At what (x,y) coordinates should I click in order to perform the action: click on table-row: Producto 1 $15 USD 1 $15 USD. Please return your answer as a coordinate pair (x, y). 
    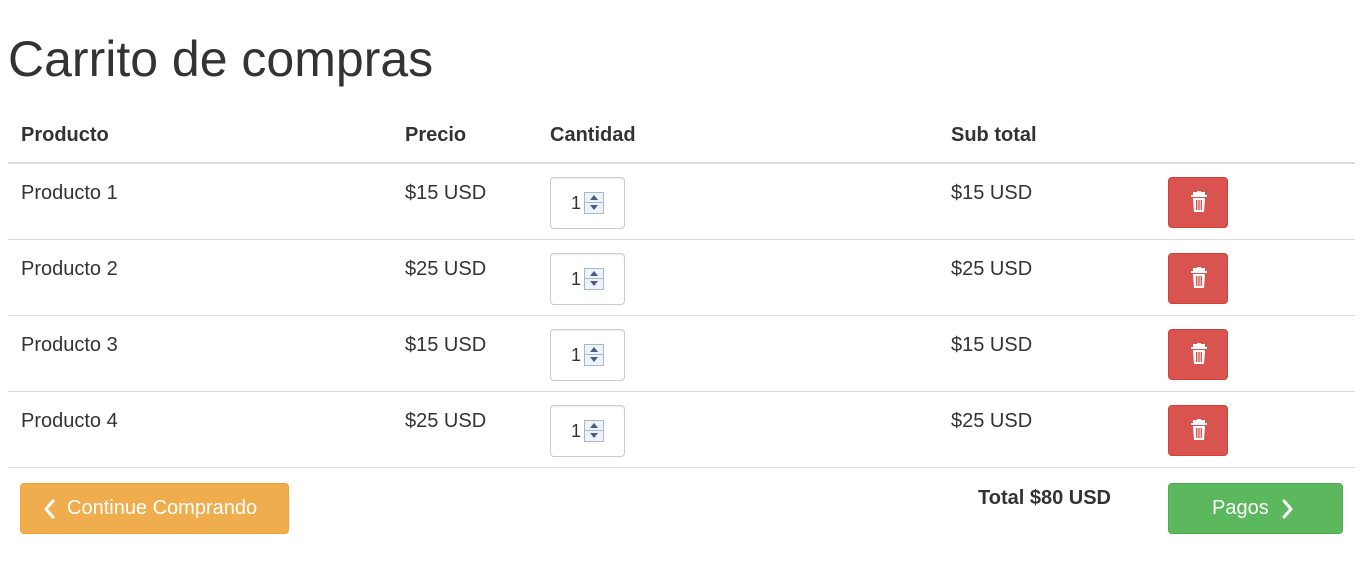
    Looking at the image, I should click on (681, 202).